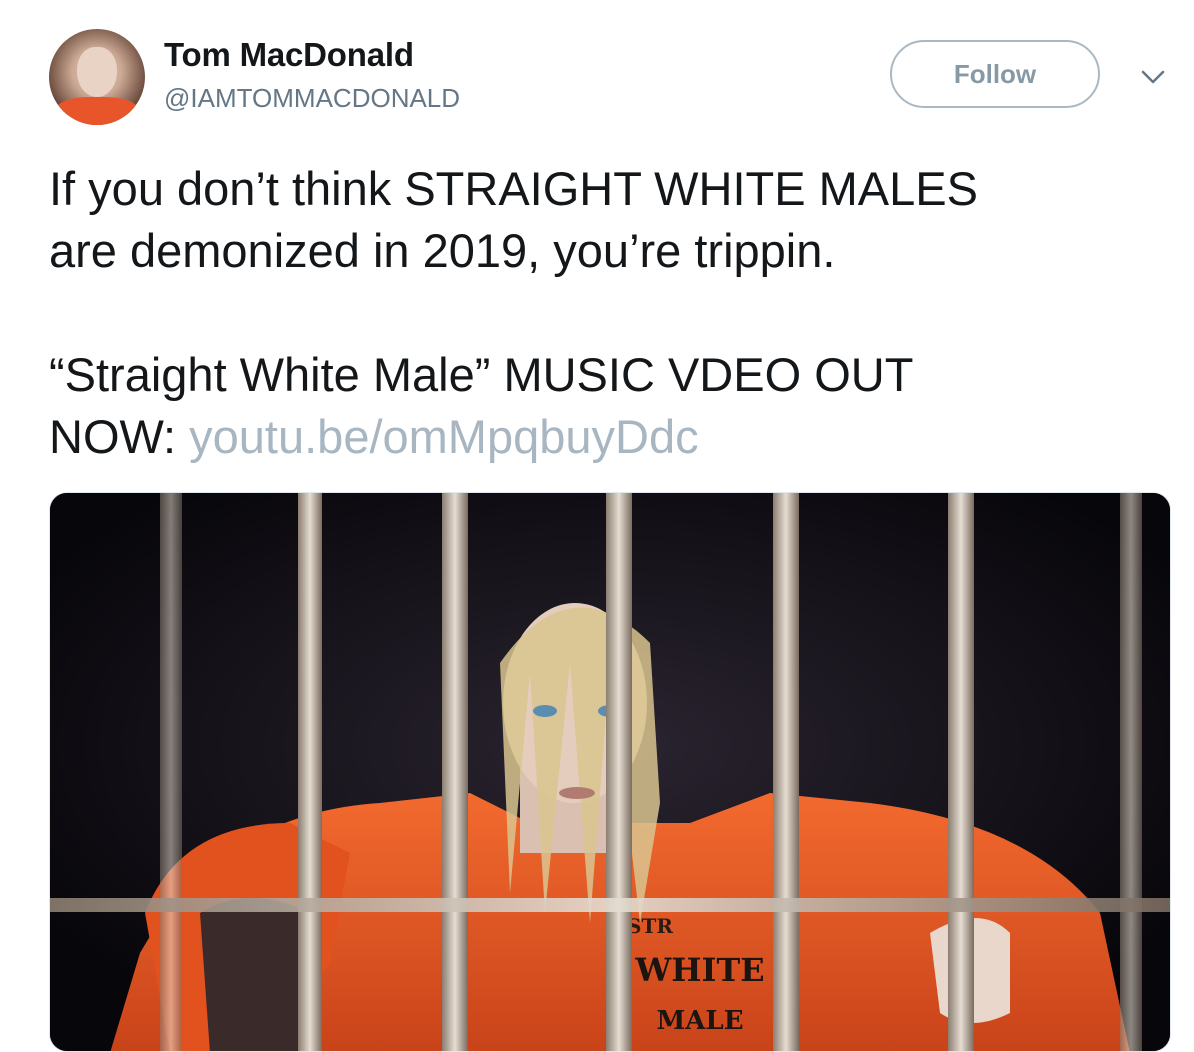 This screenshot has width=1194, height=1052. What do you see at coordinates (289, 55) in the screenshot?
I see `display-name: Tom MacDonald` at bounding box center [289, 55].